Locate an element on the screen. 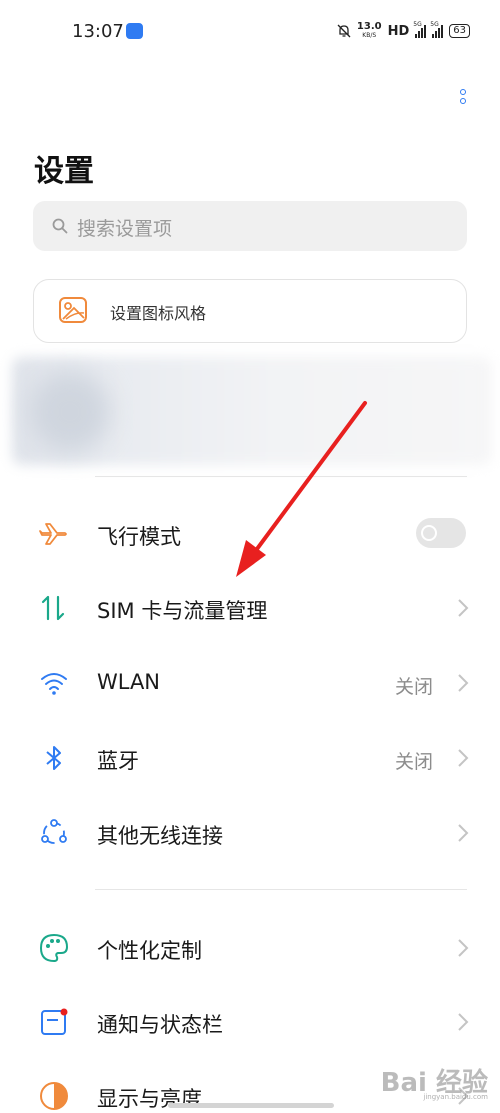 The image size is (500, 1113). signal-1-icon: 5G is located at coordinates (420, 29).